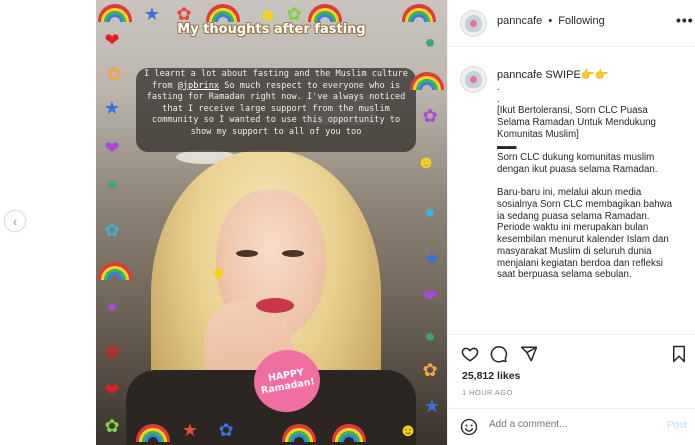 The height and width of the screenshot is (445, 695). I want to click on heart-icon, so click(470, 354).